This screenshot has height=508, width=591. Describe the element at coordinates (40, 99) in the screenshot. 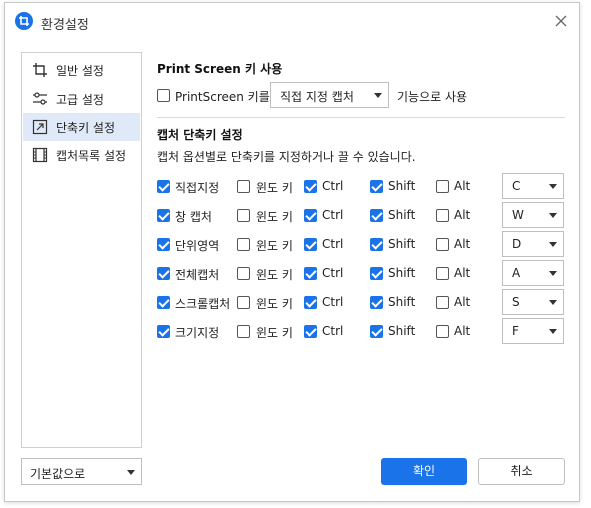

I see `sliders-icon` at that location.